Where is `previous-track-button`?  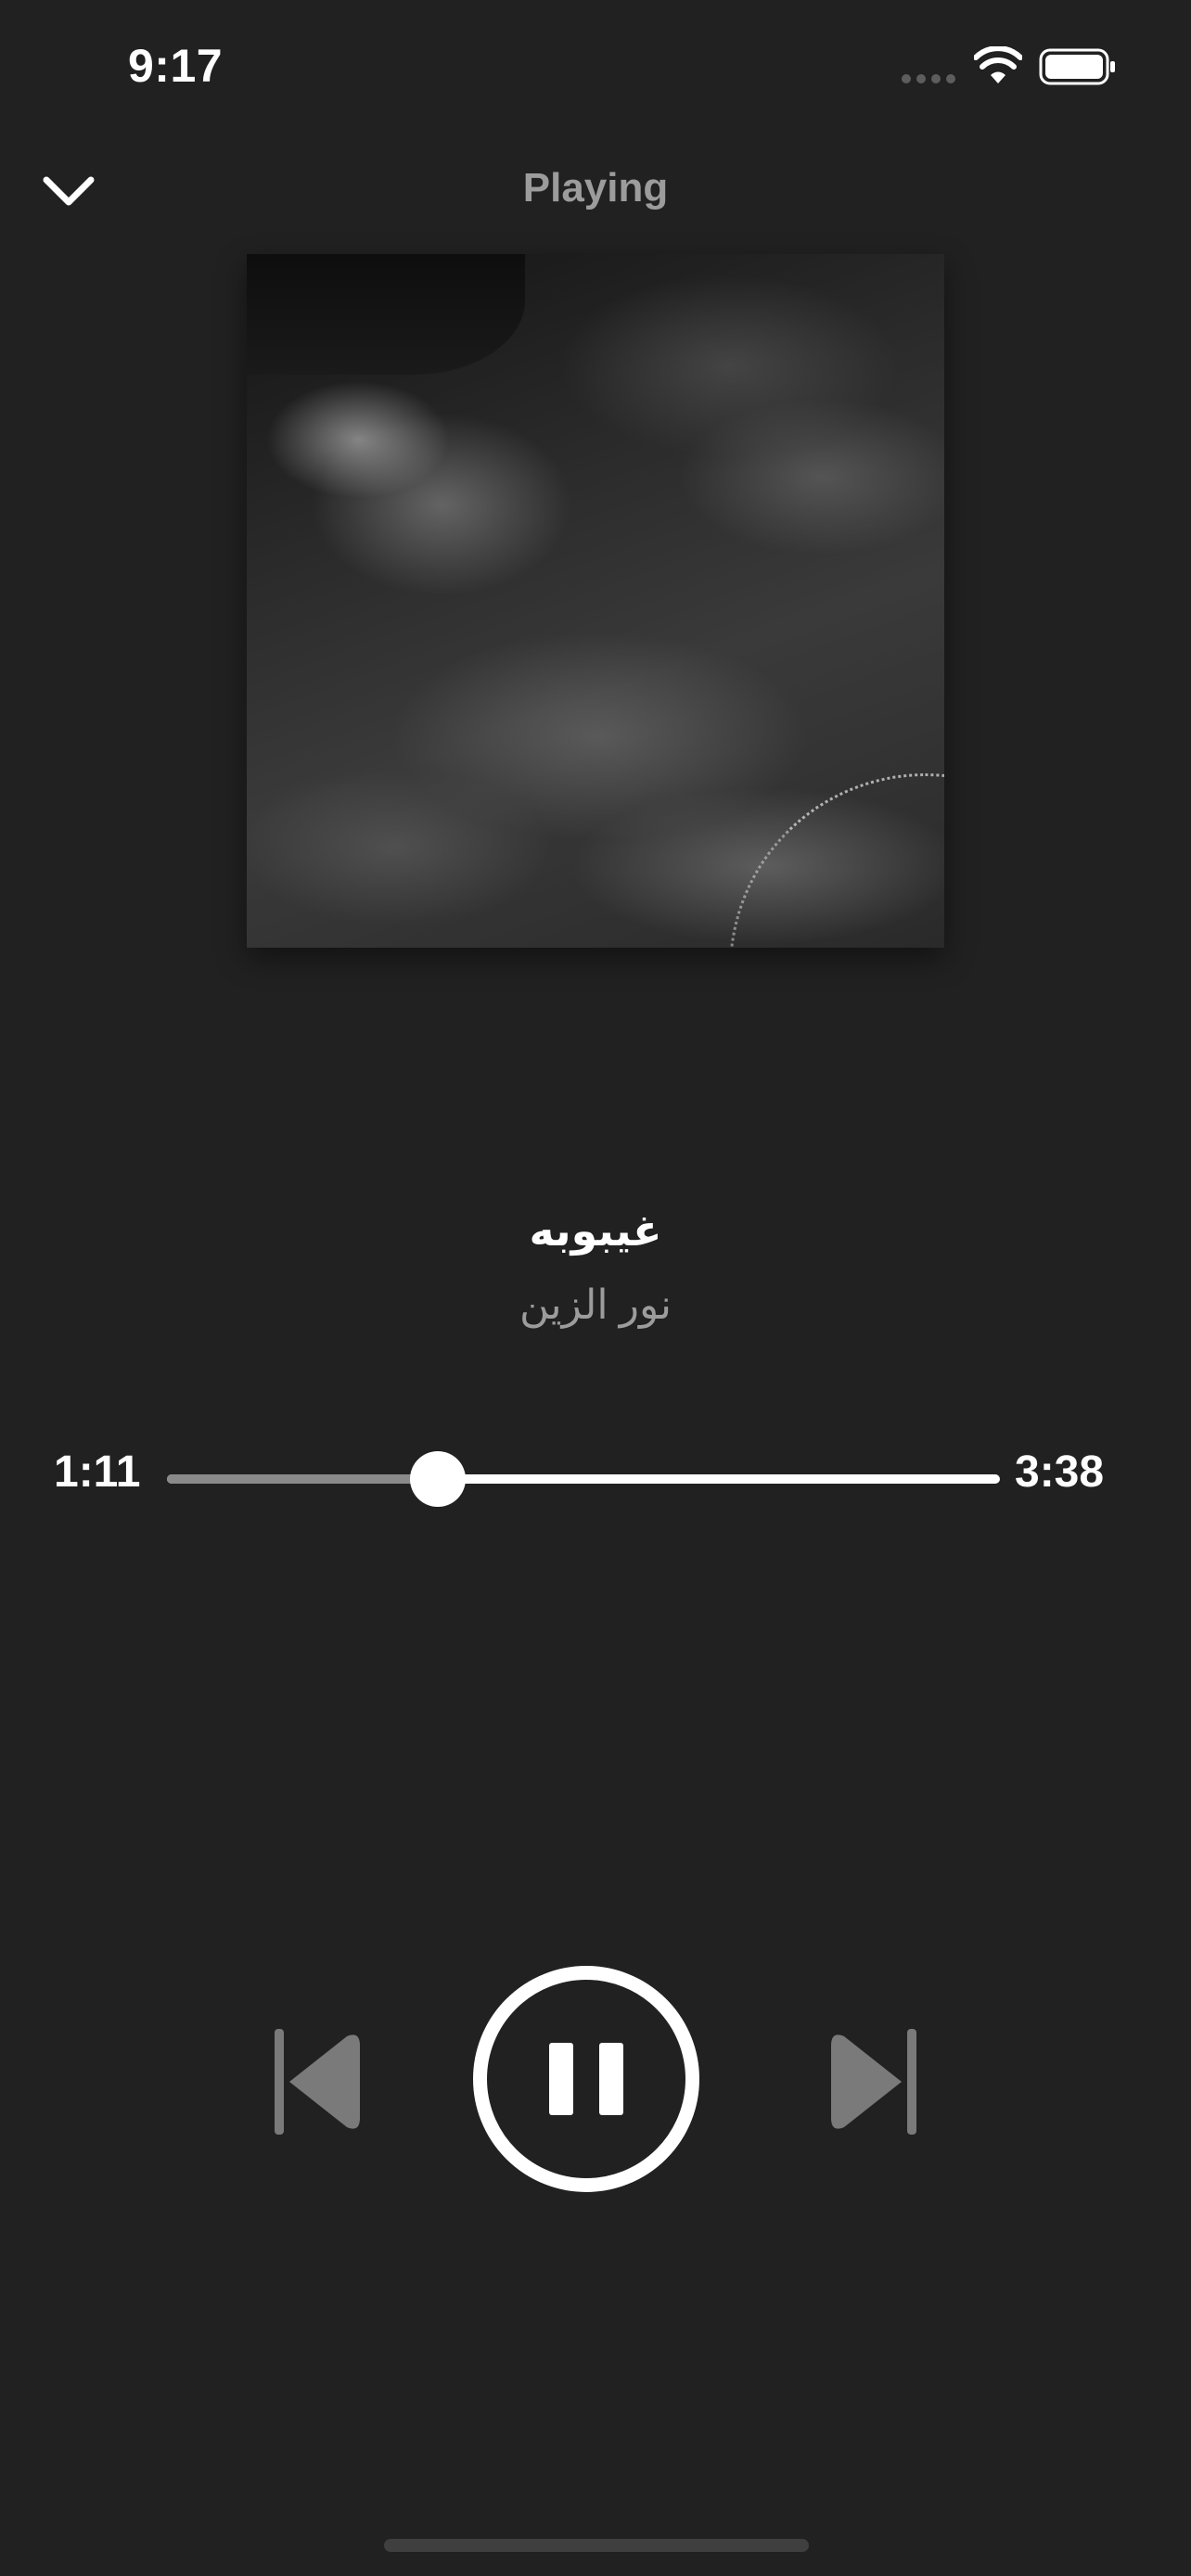 previous-track-button is located at coordinates (317, 2082).